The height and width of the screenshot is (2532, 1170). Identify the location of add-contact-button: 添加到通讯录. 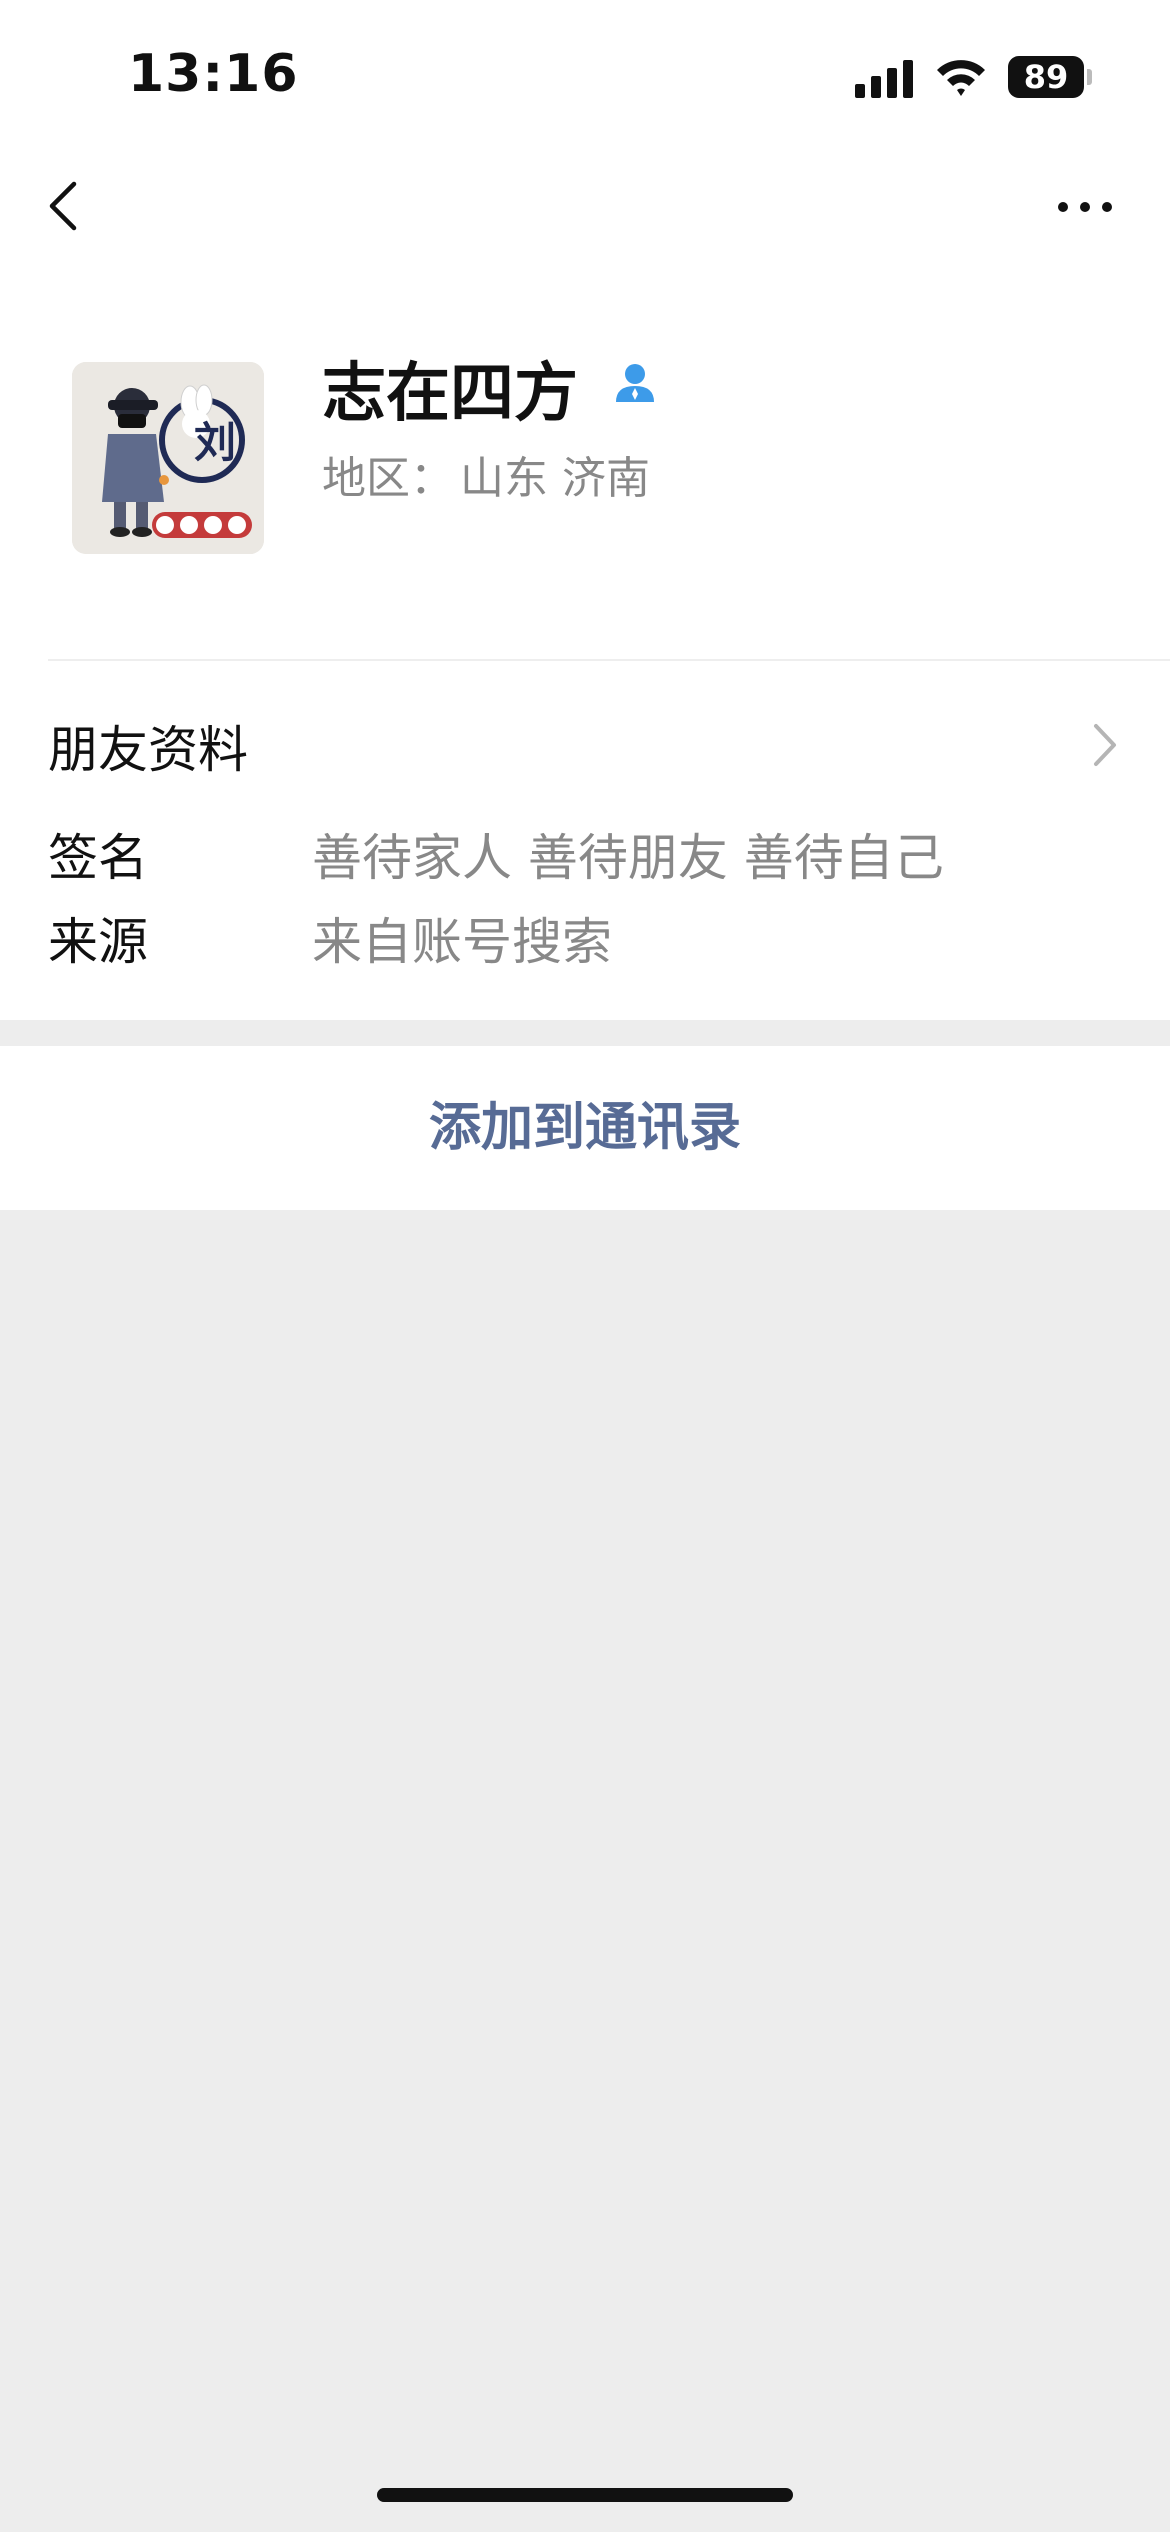
(585, 1128).